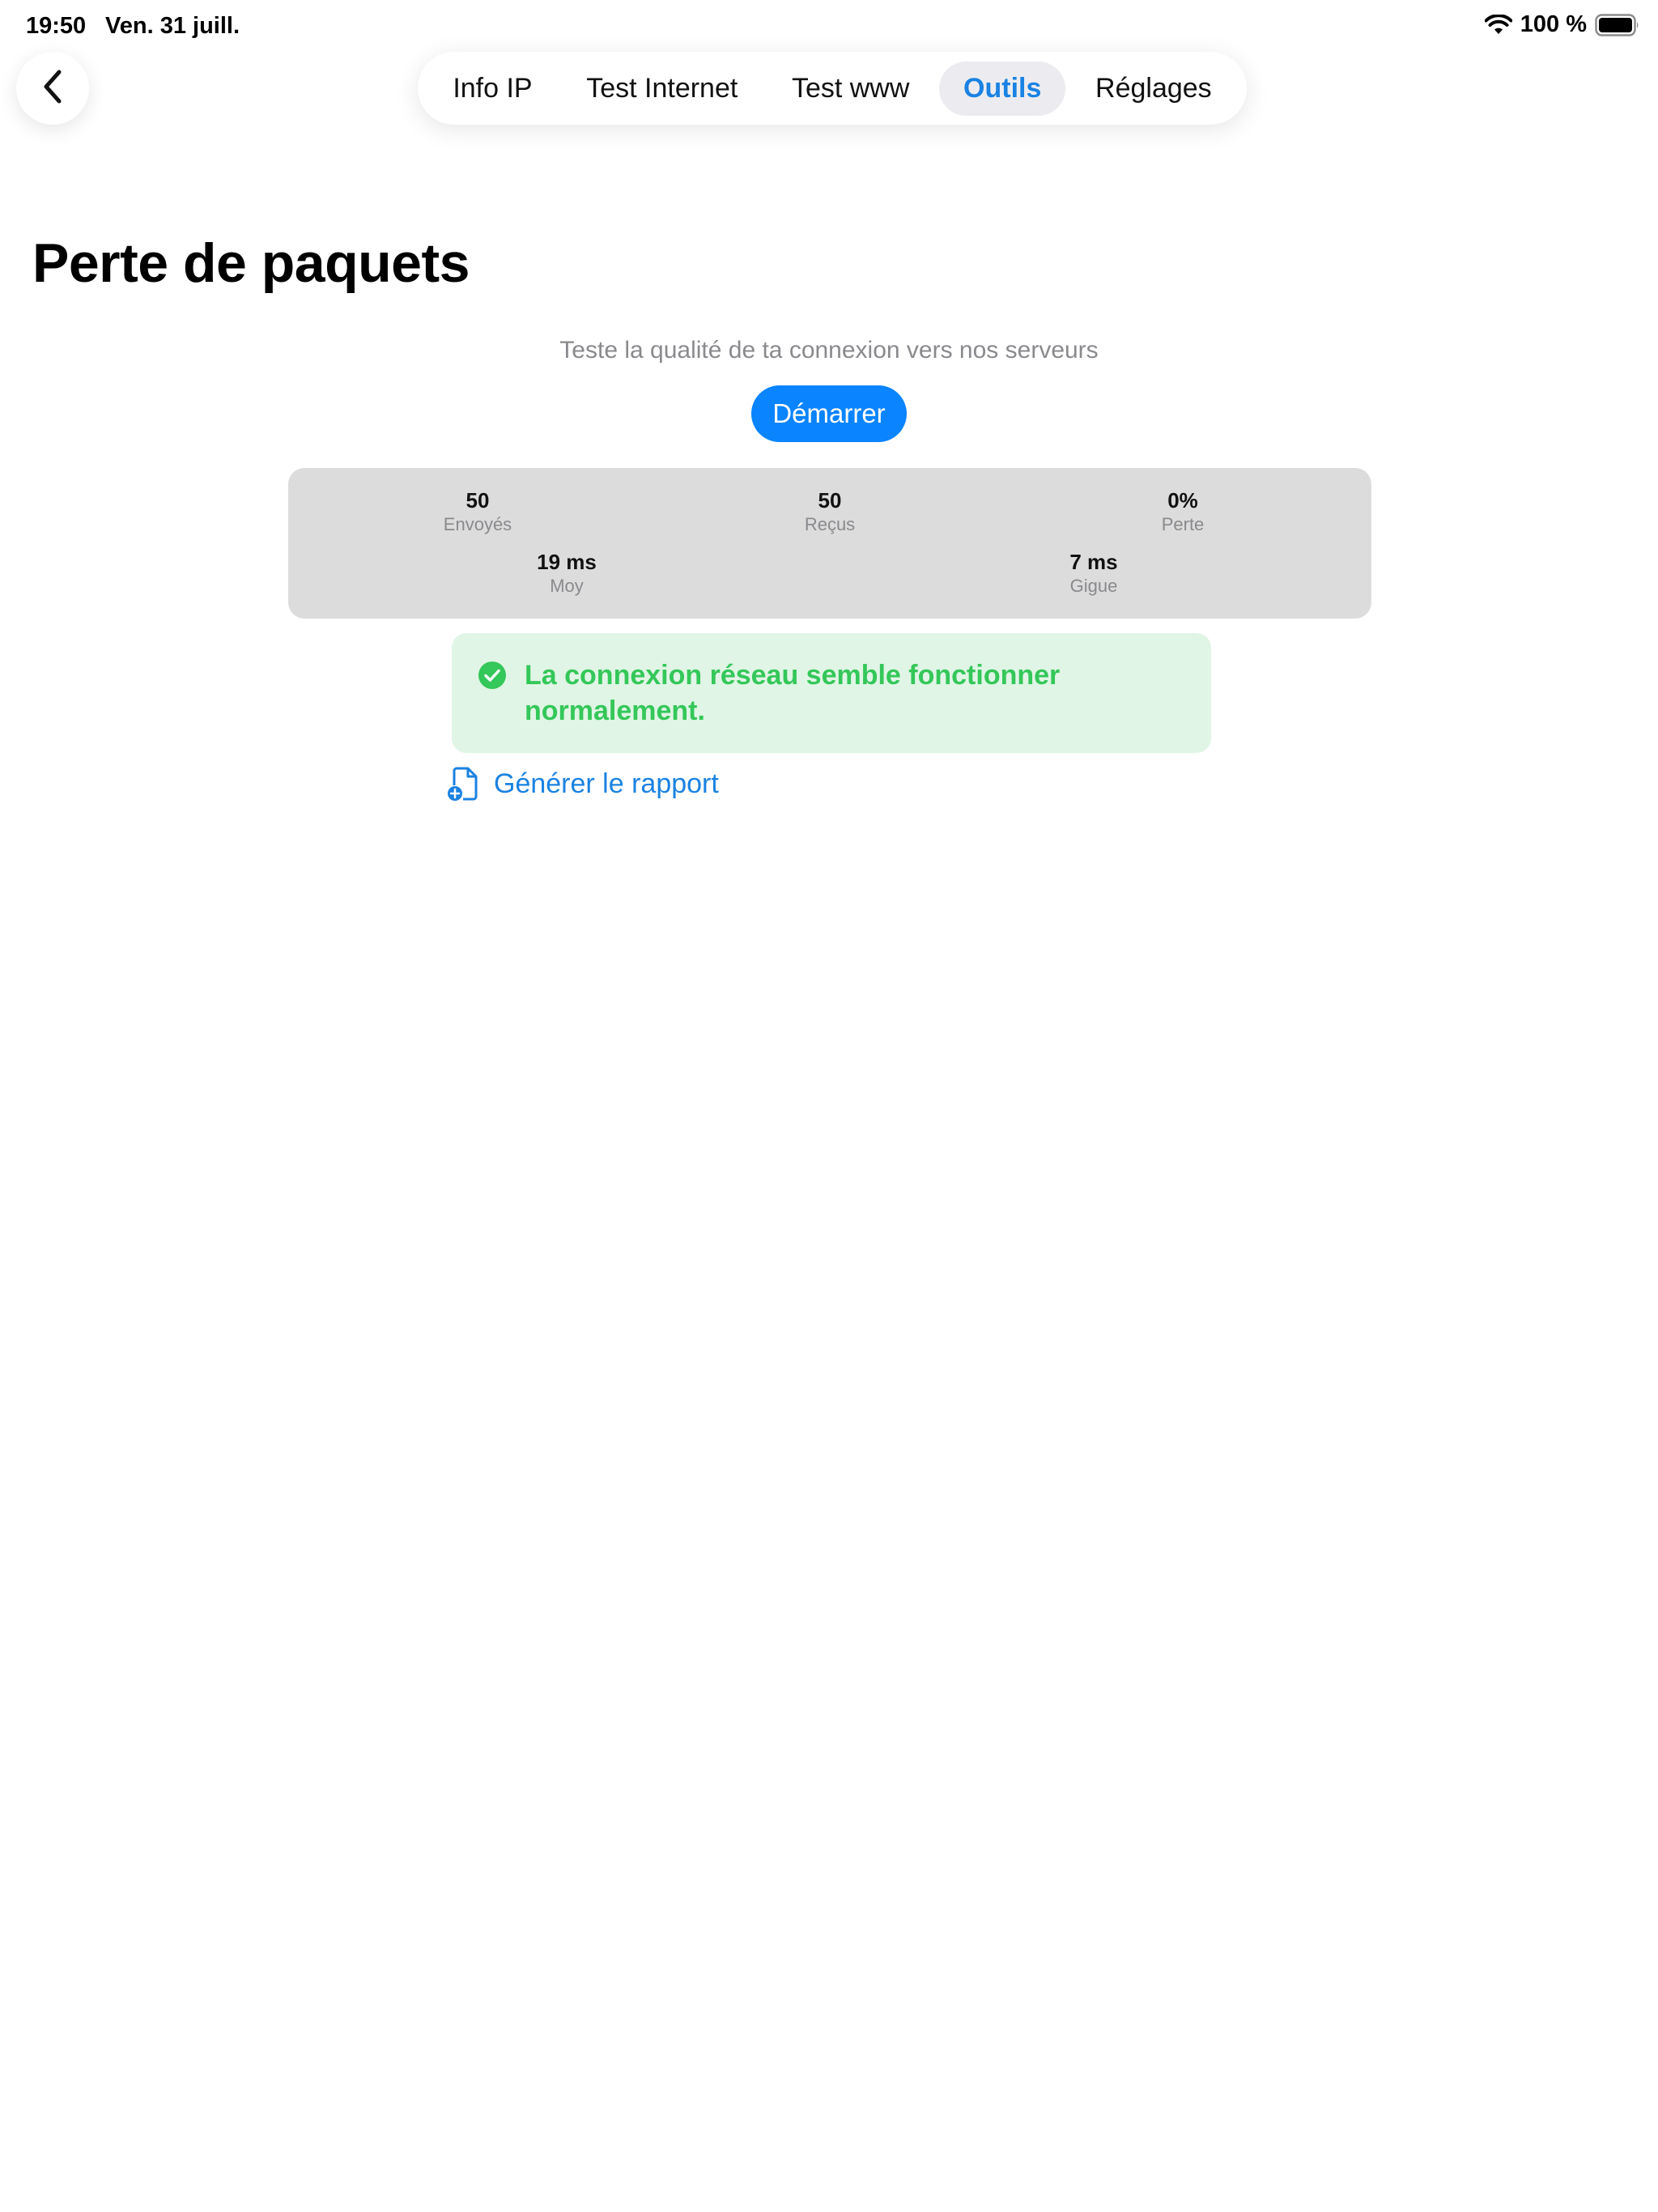 The image size is (1658, 2212). Describe the element at coordinates (793, 676) in the screenshot. I see `result-text-line1: La connexion réseau semble fonctionner` at that location.